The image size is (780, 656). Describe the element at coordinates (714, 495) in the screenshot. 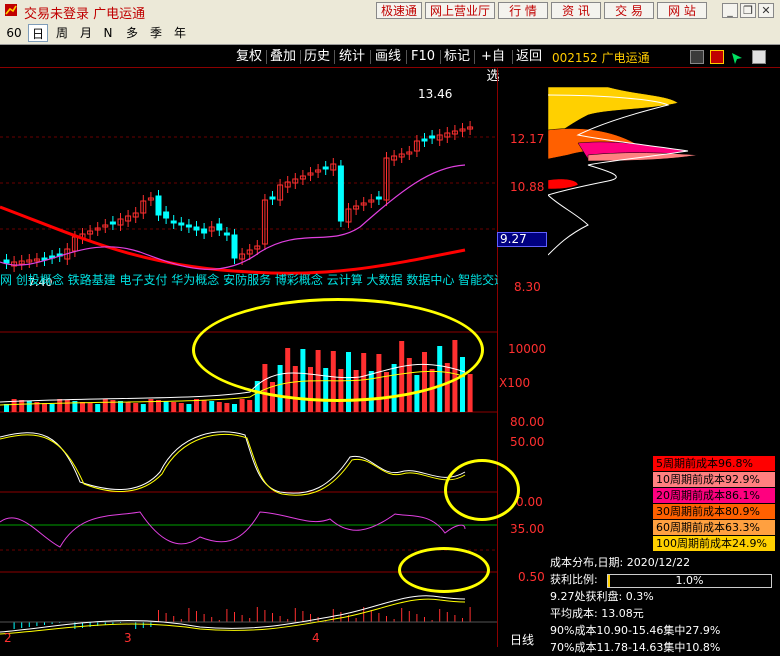

I see `legend-20: 20周期前成本86.1%` at that location.